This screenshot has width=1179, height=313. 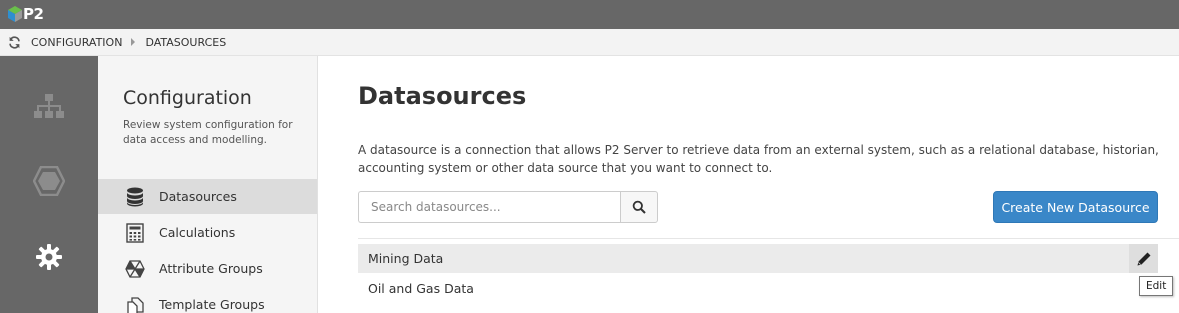 I want to click on breadcrumb-separator-icon, so click(x=133, y=42).